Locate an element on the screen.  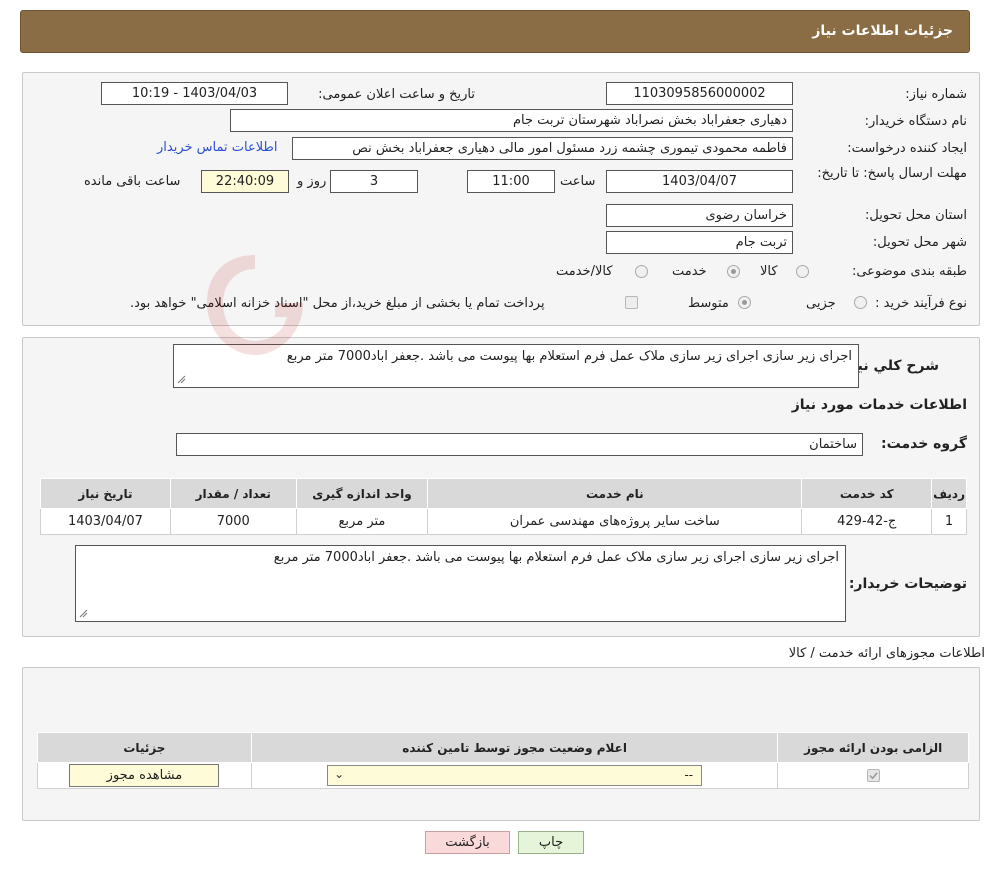
service-group-label: گروه خدمت: is located at coordinates (924, 444).